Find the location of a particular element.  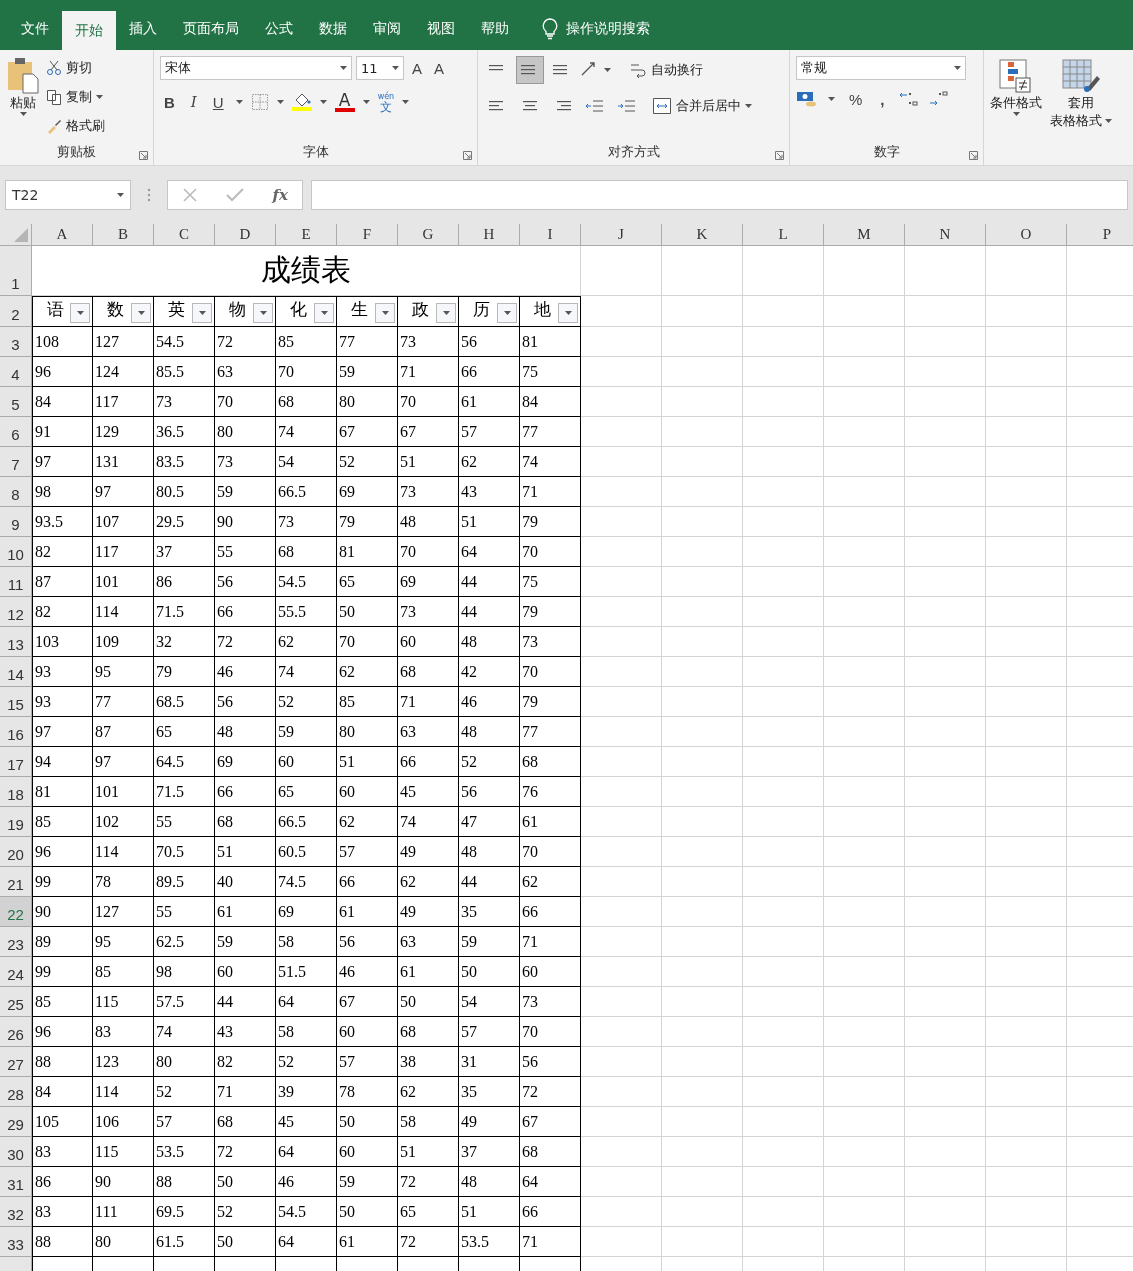

row-header: 28 is located at coordinates (16, 1092).